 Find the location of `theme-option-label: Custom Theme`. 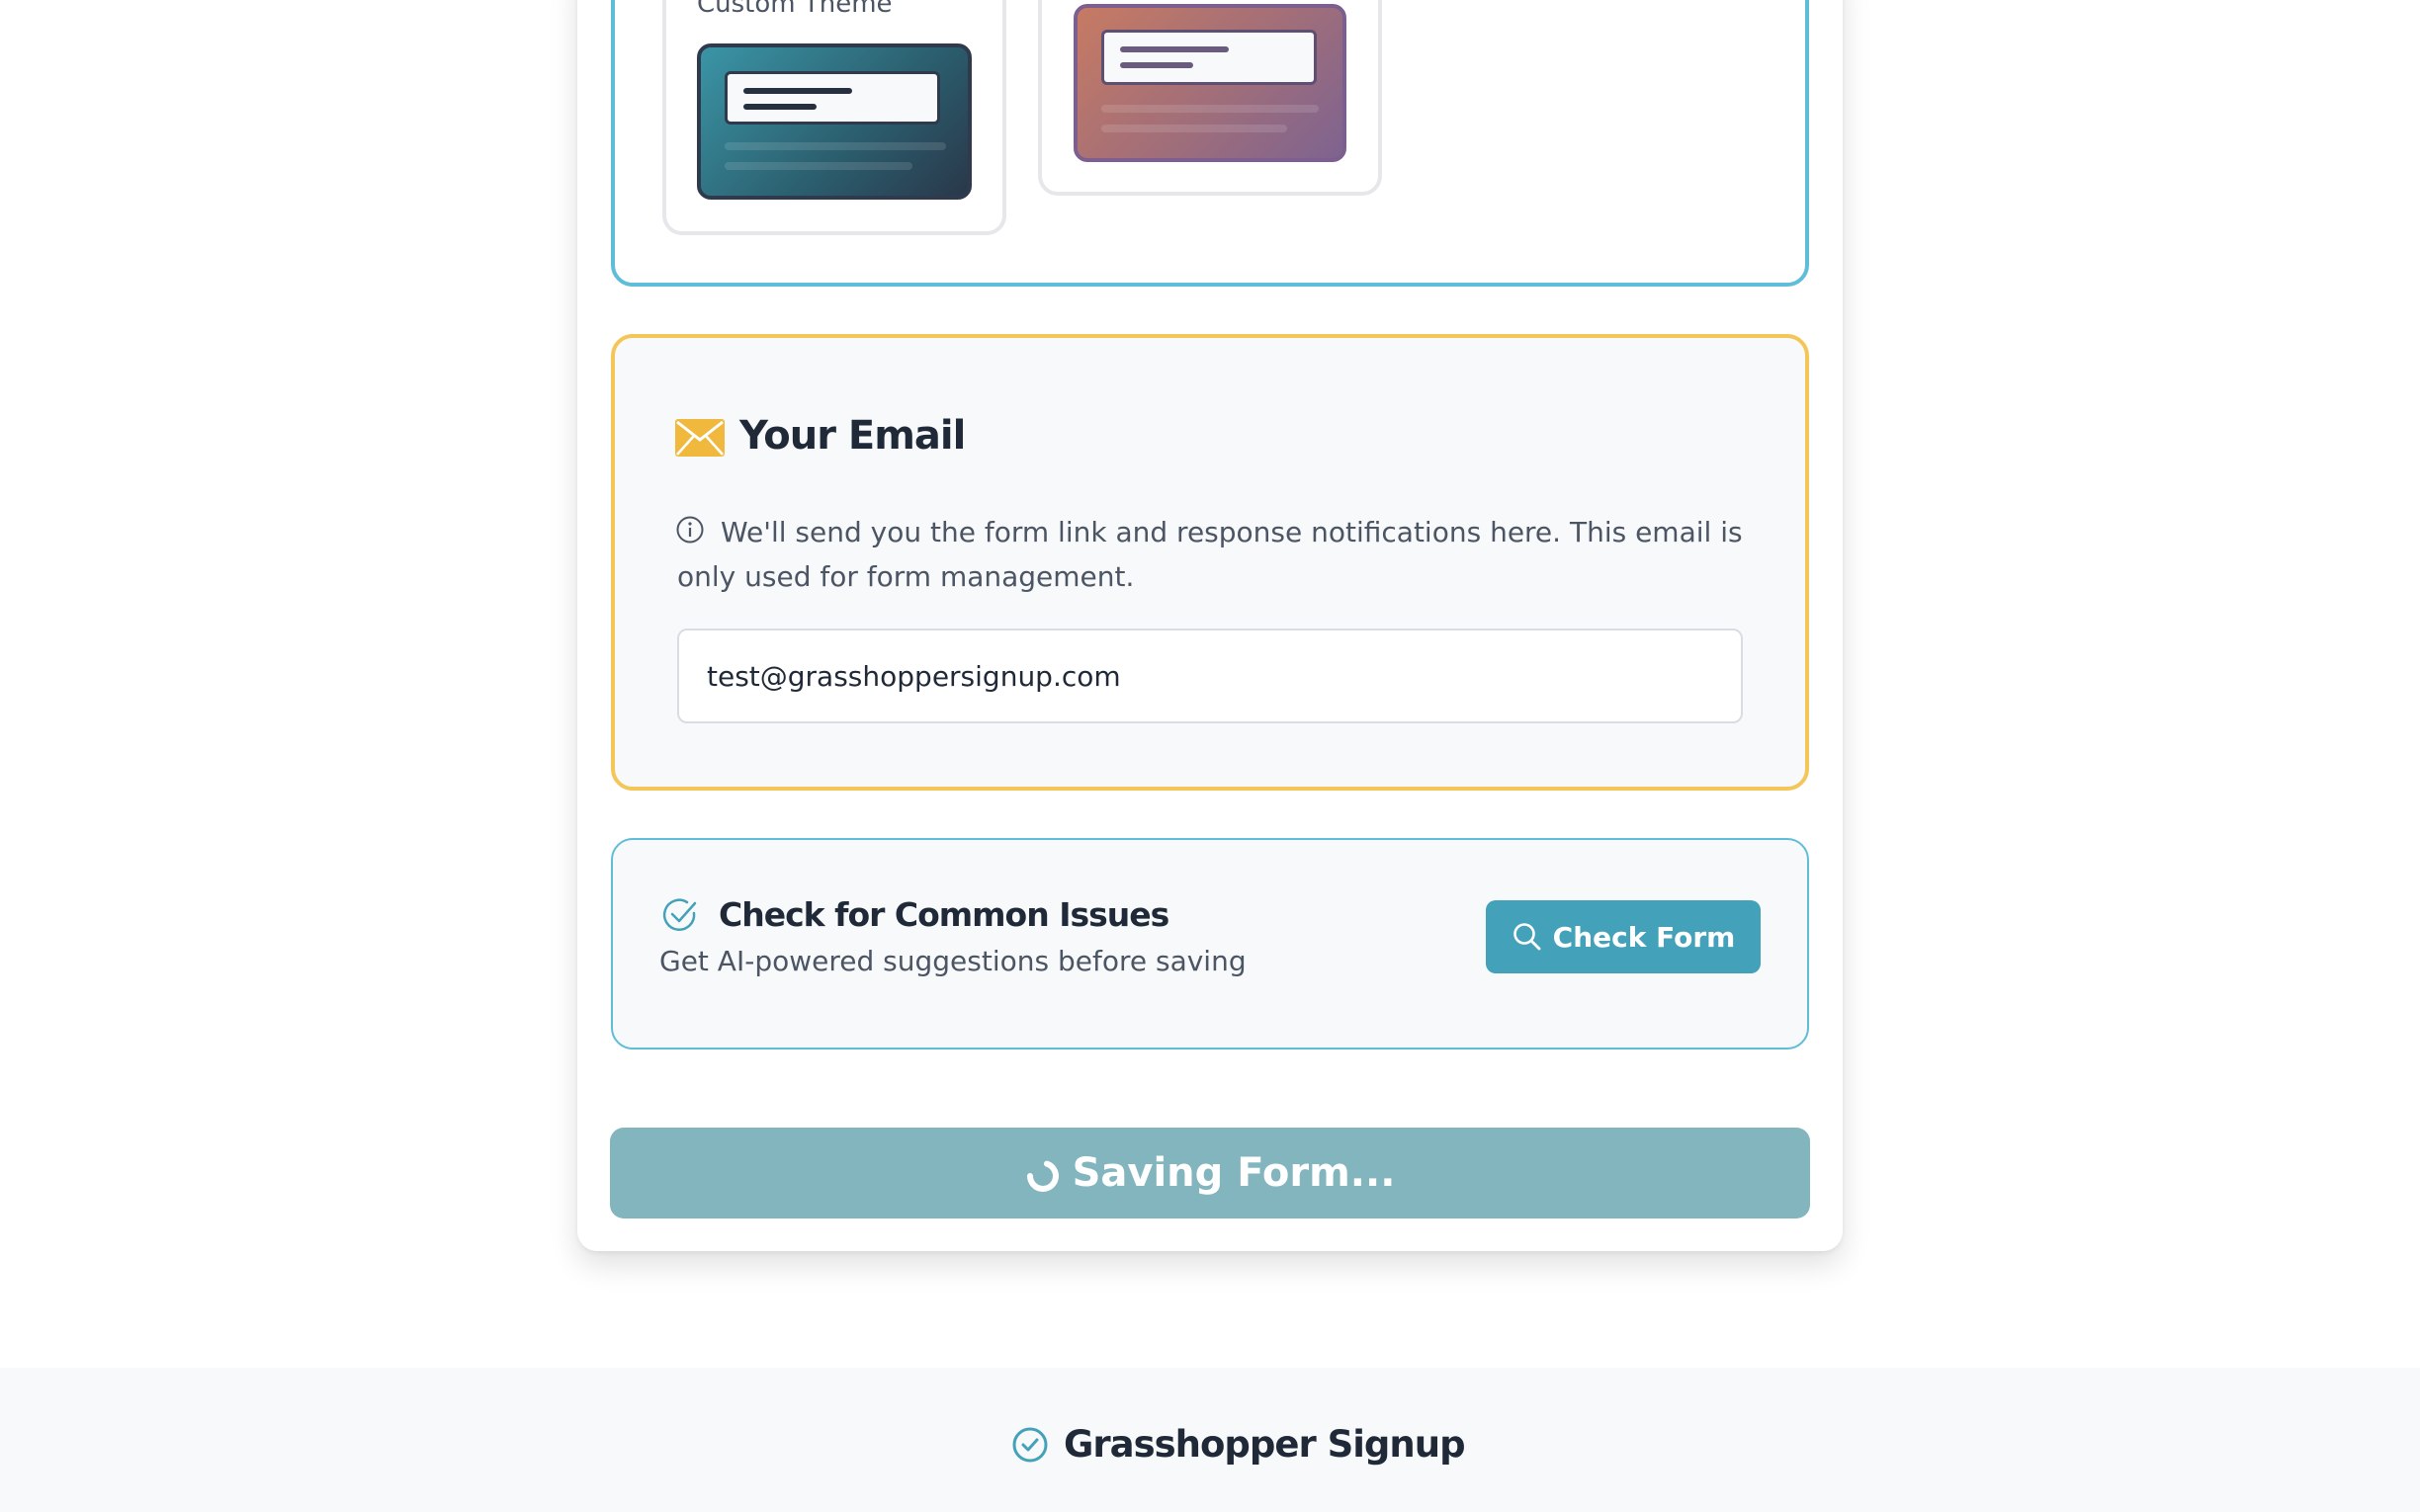

theme-option-label: Custom Theme is located at coordinates (795, 9).